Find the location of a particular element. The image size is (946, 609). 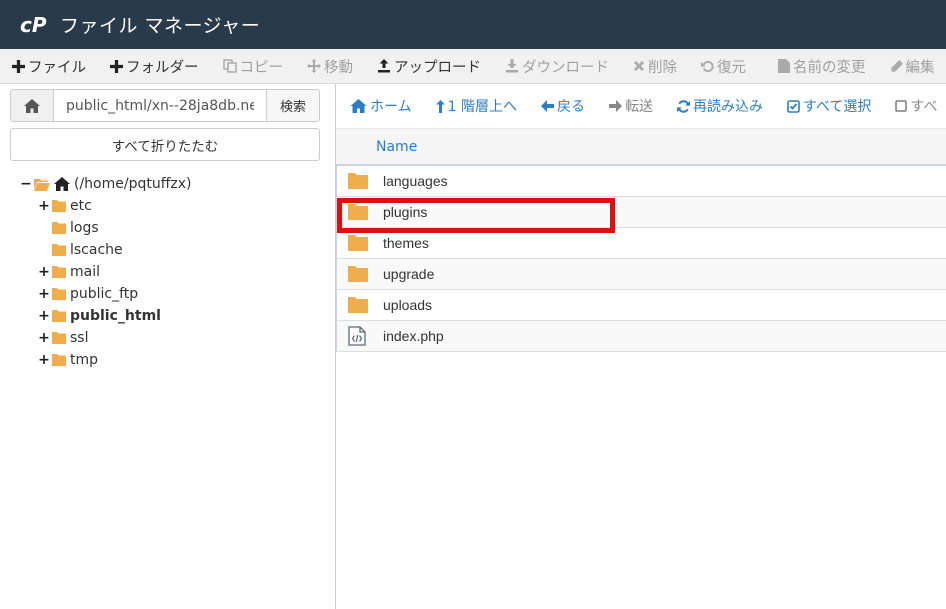

file-icon is located at coordinates (784, 66).